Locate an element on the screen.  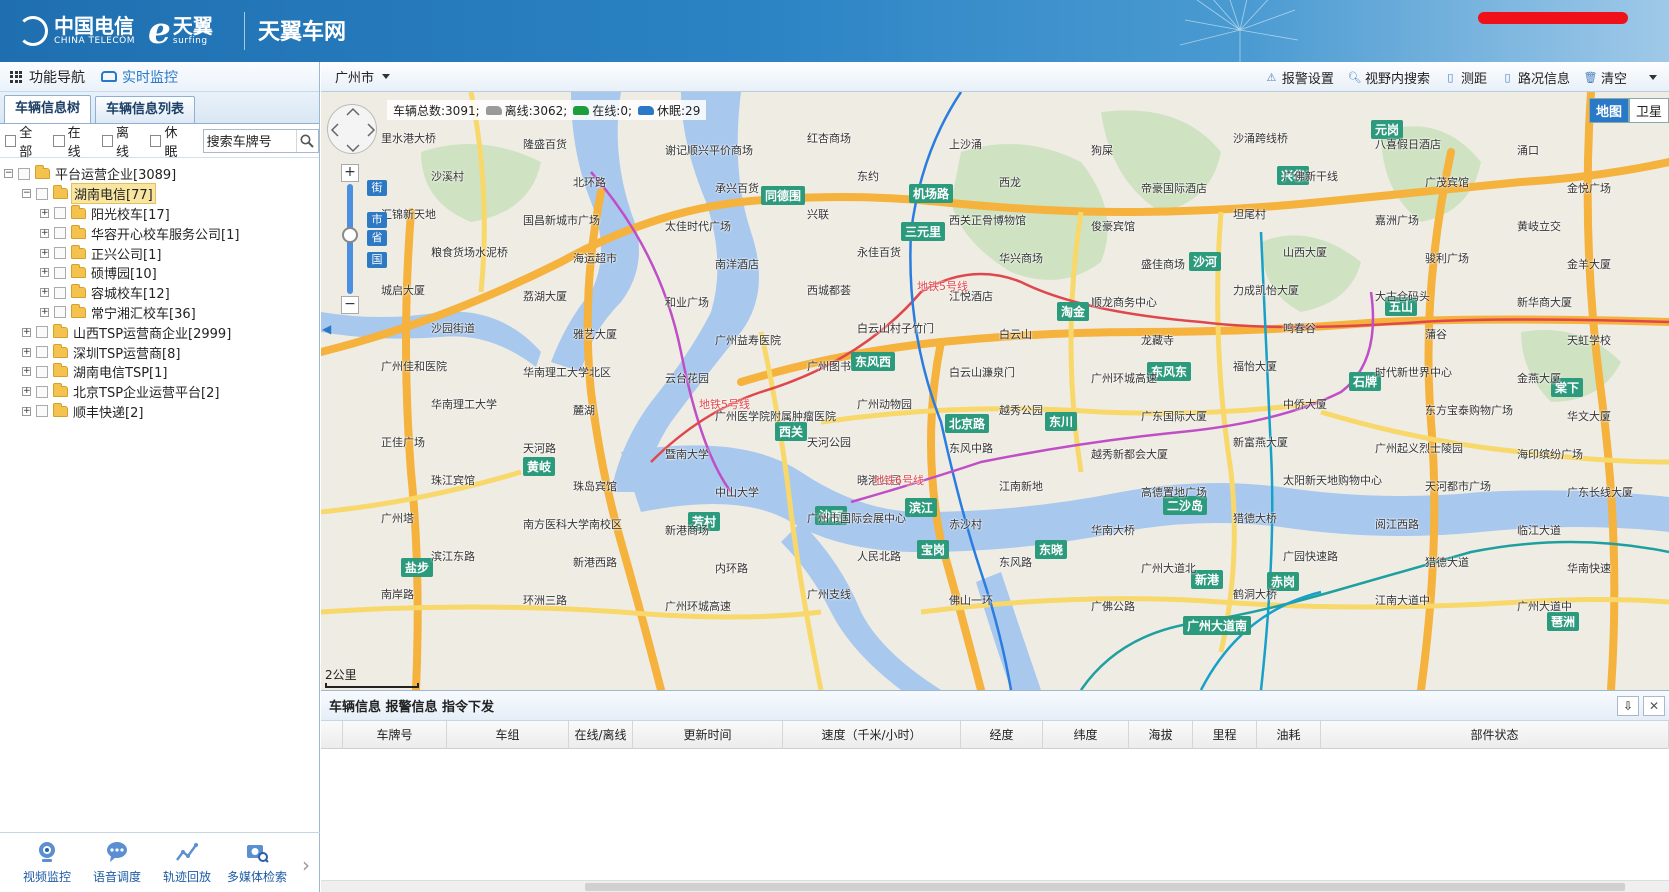
column-header: 车牌号 is located at coordinates (395, 734).